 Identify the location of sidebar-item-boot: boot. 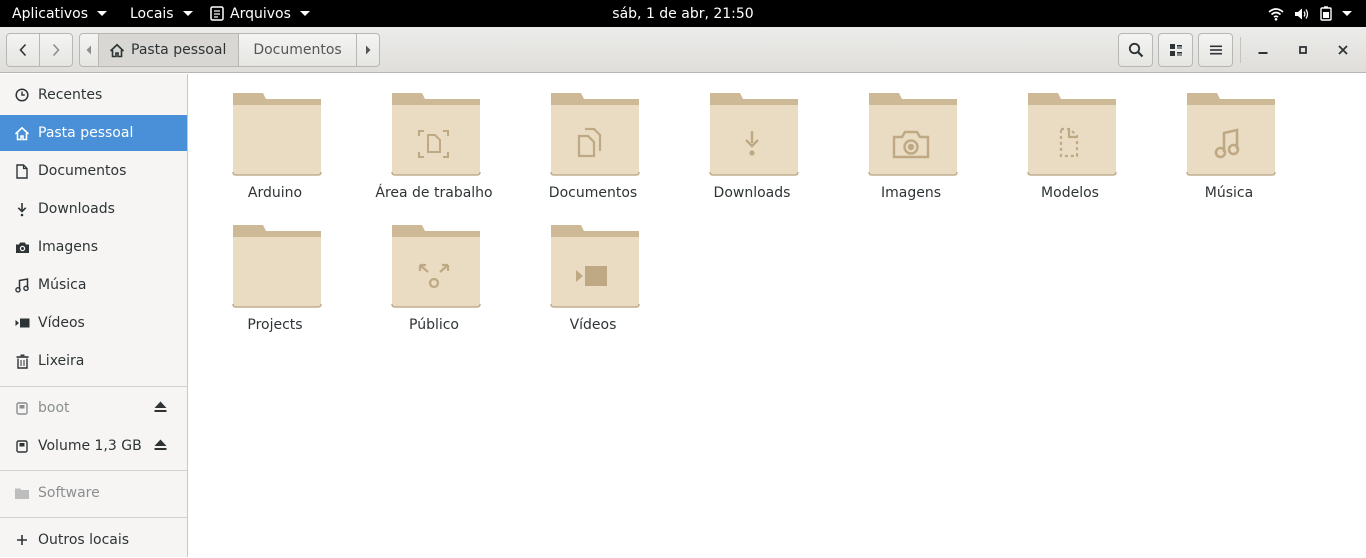
(93, 408).